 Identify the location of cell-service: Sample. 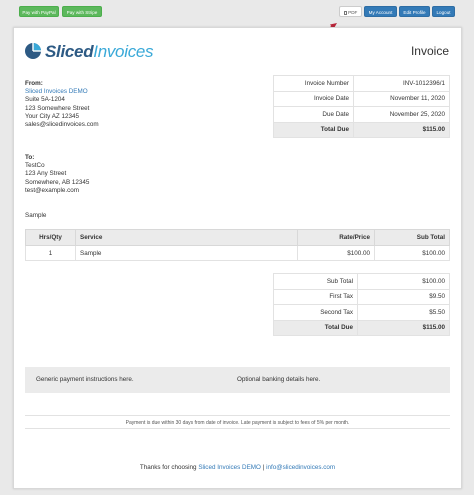
(186, 253).